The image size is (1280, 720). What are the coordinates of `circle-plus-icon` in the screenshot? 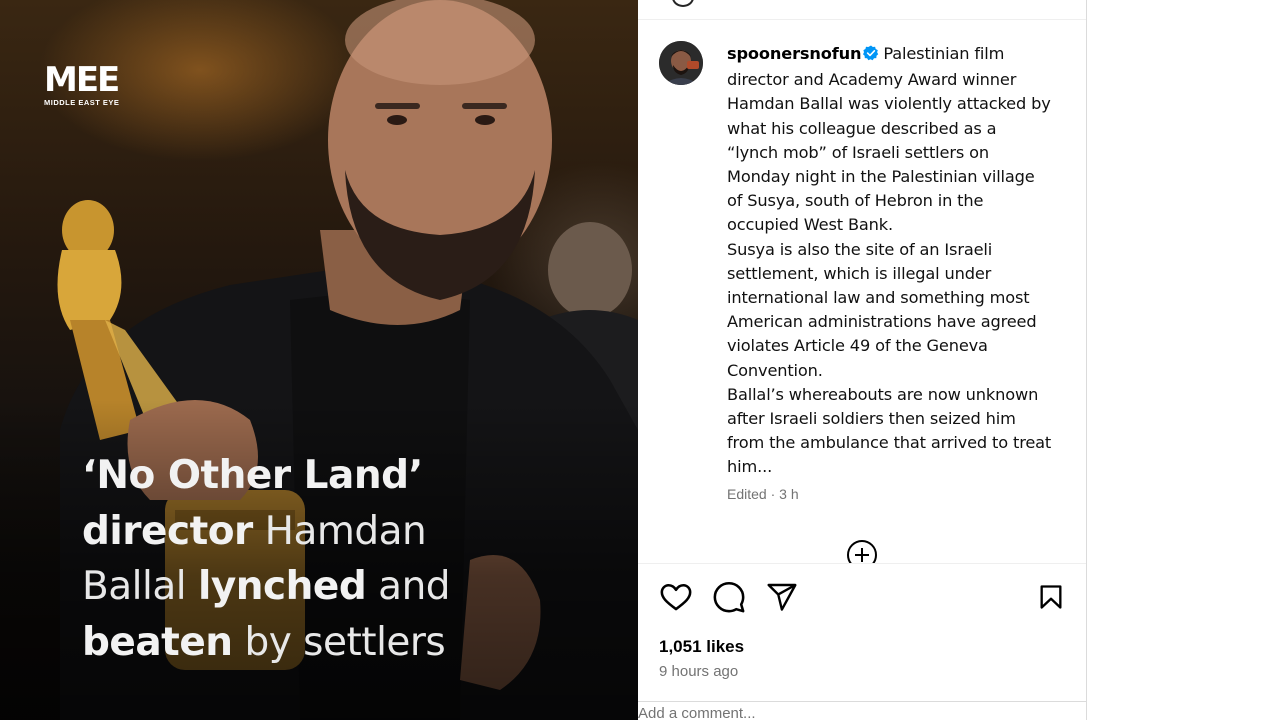 It's located at (862, 552).